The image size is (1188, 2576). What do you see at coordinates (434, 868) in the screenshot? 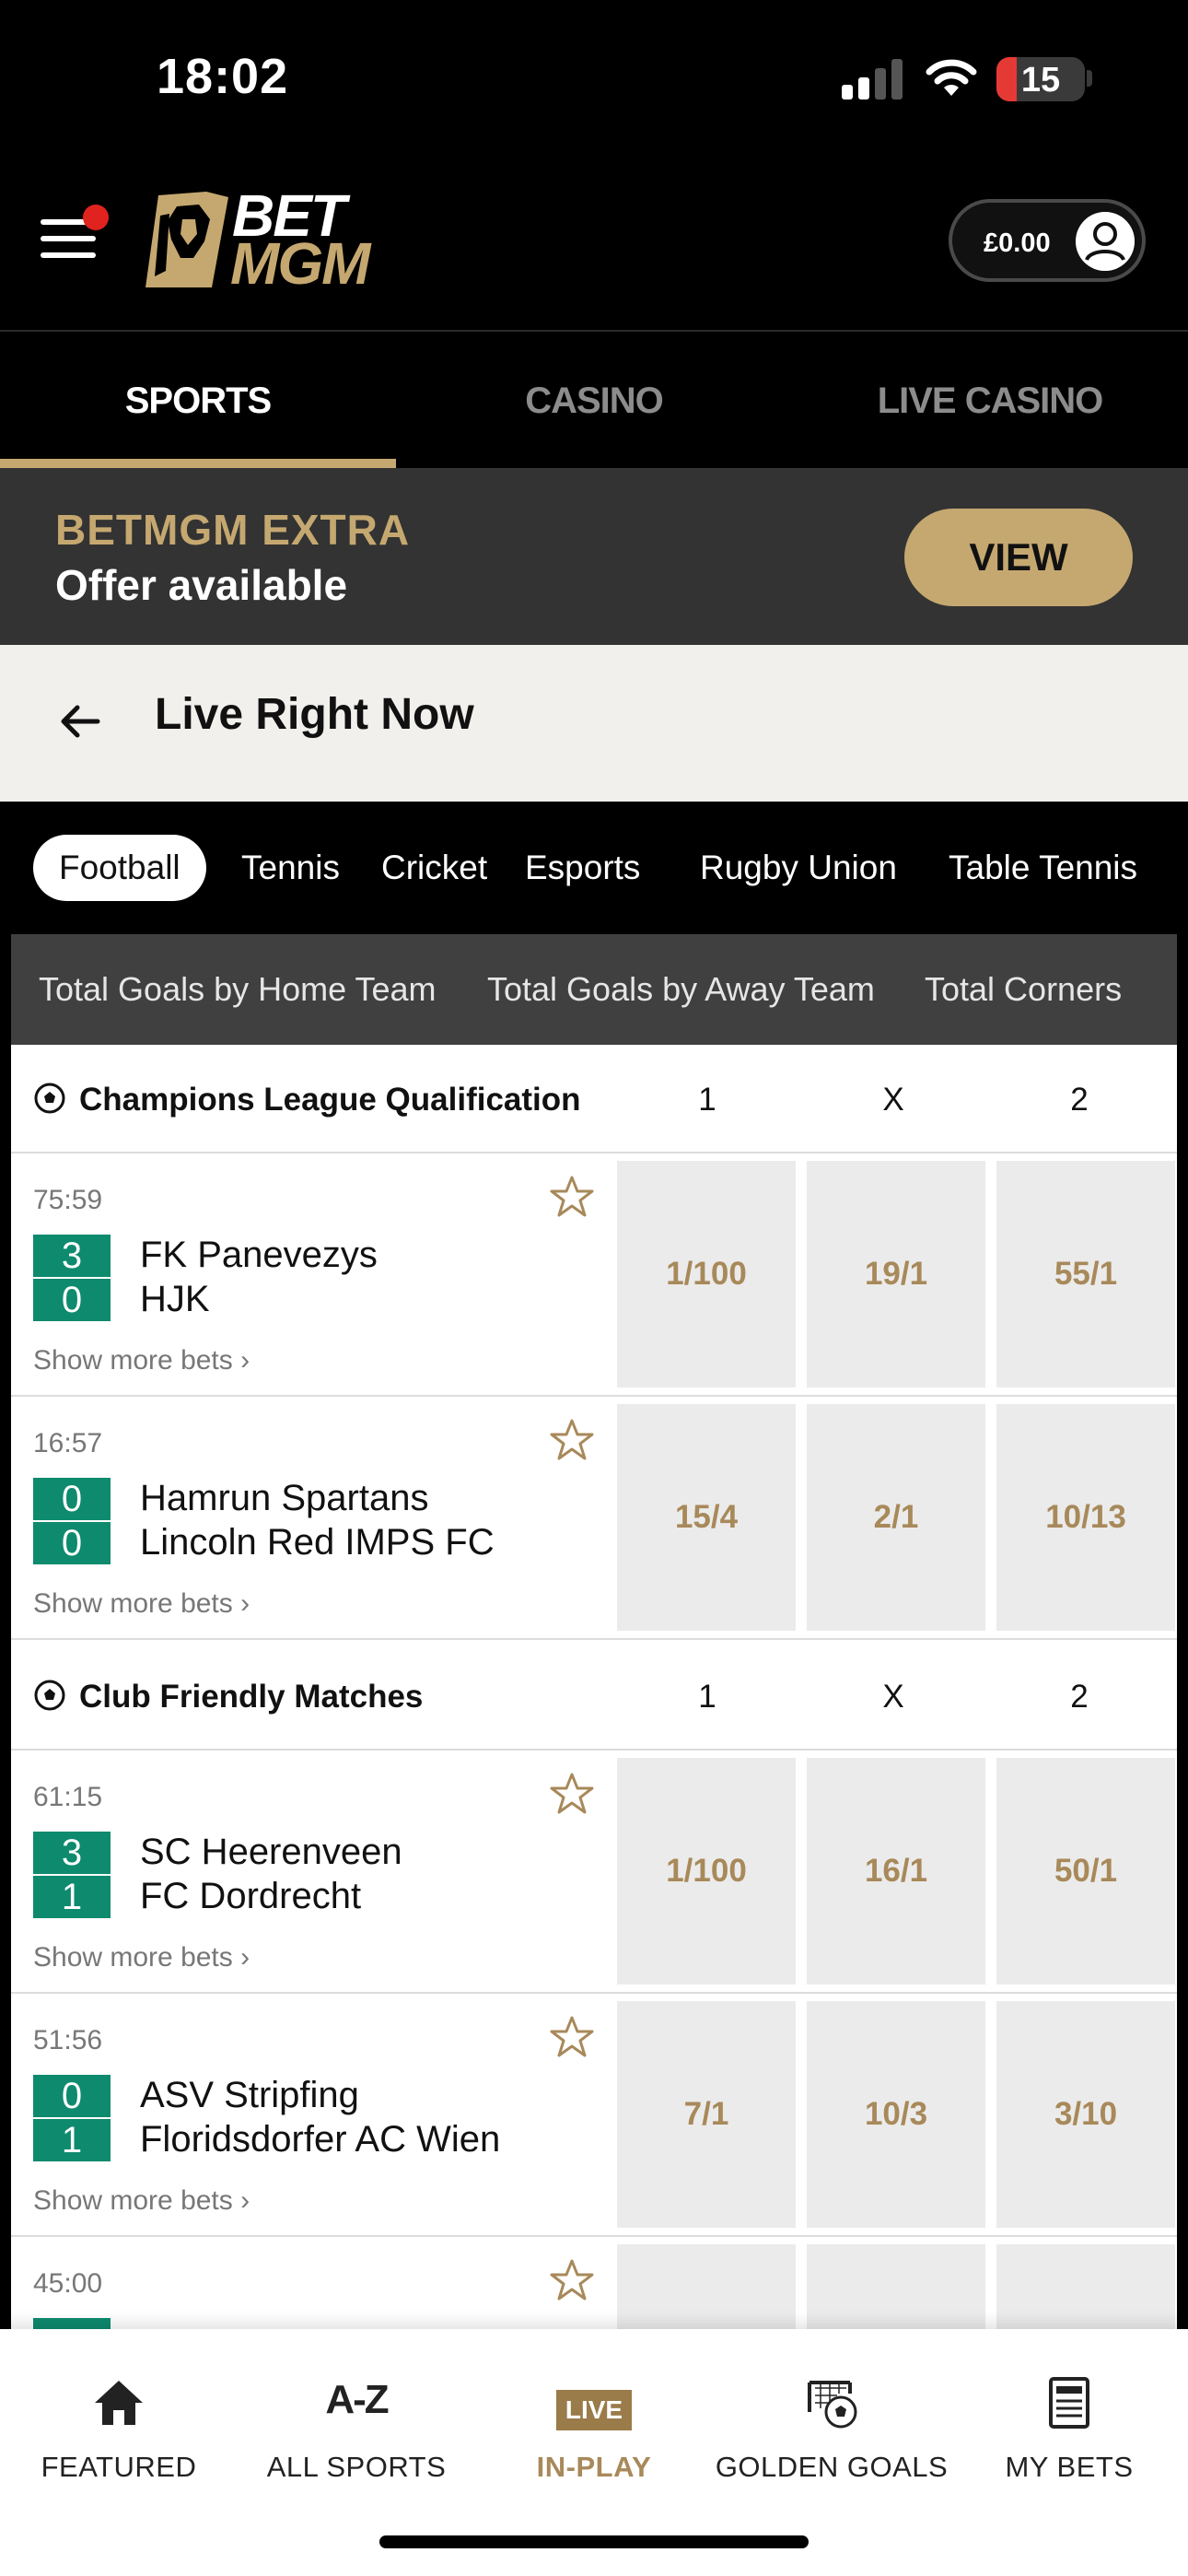
I see `chip-cricket: Cricket` at bounding box center [434, 868].